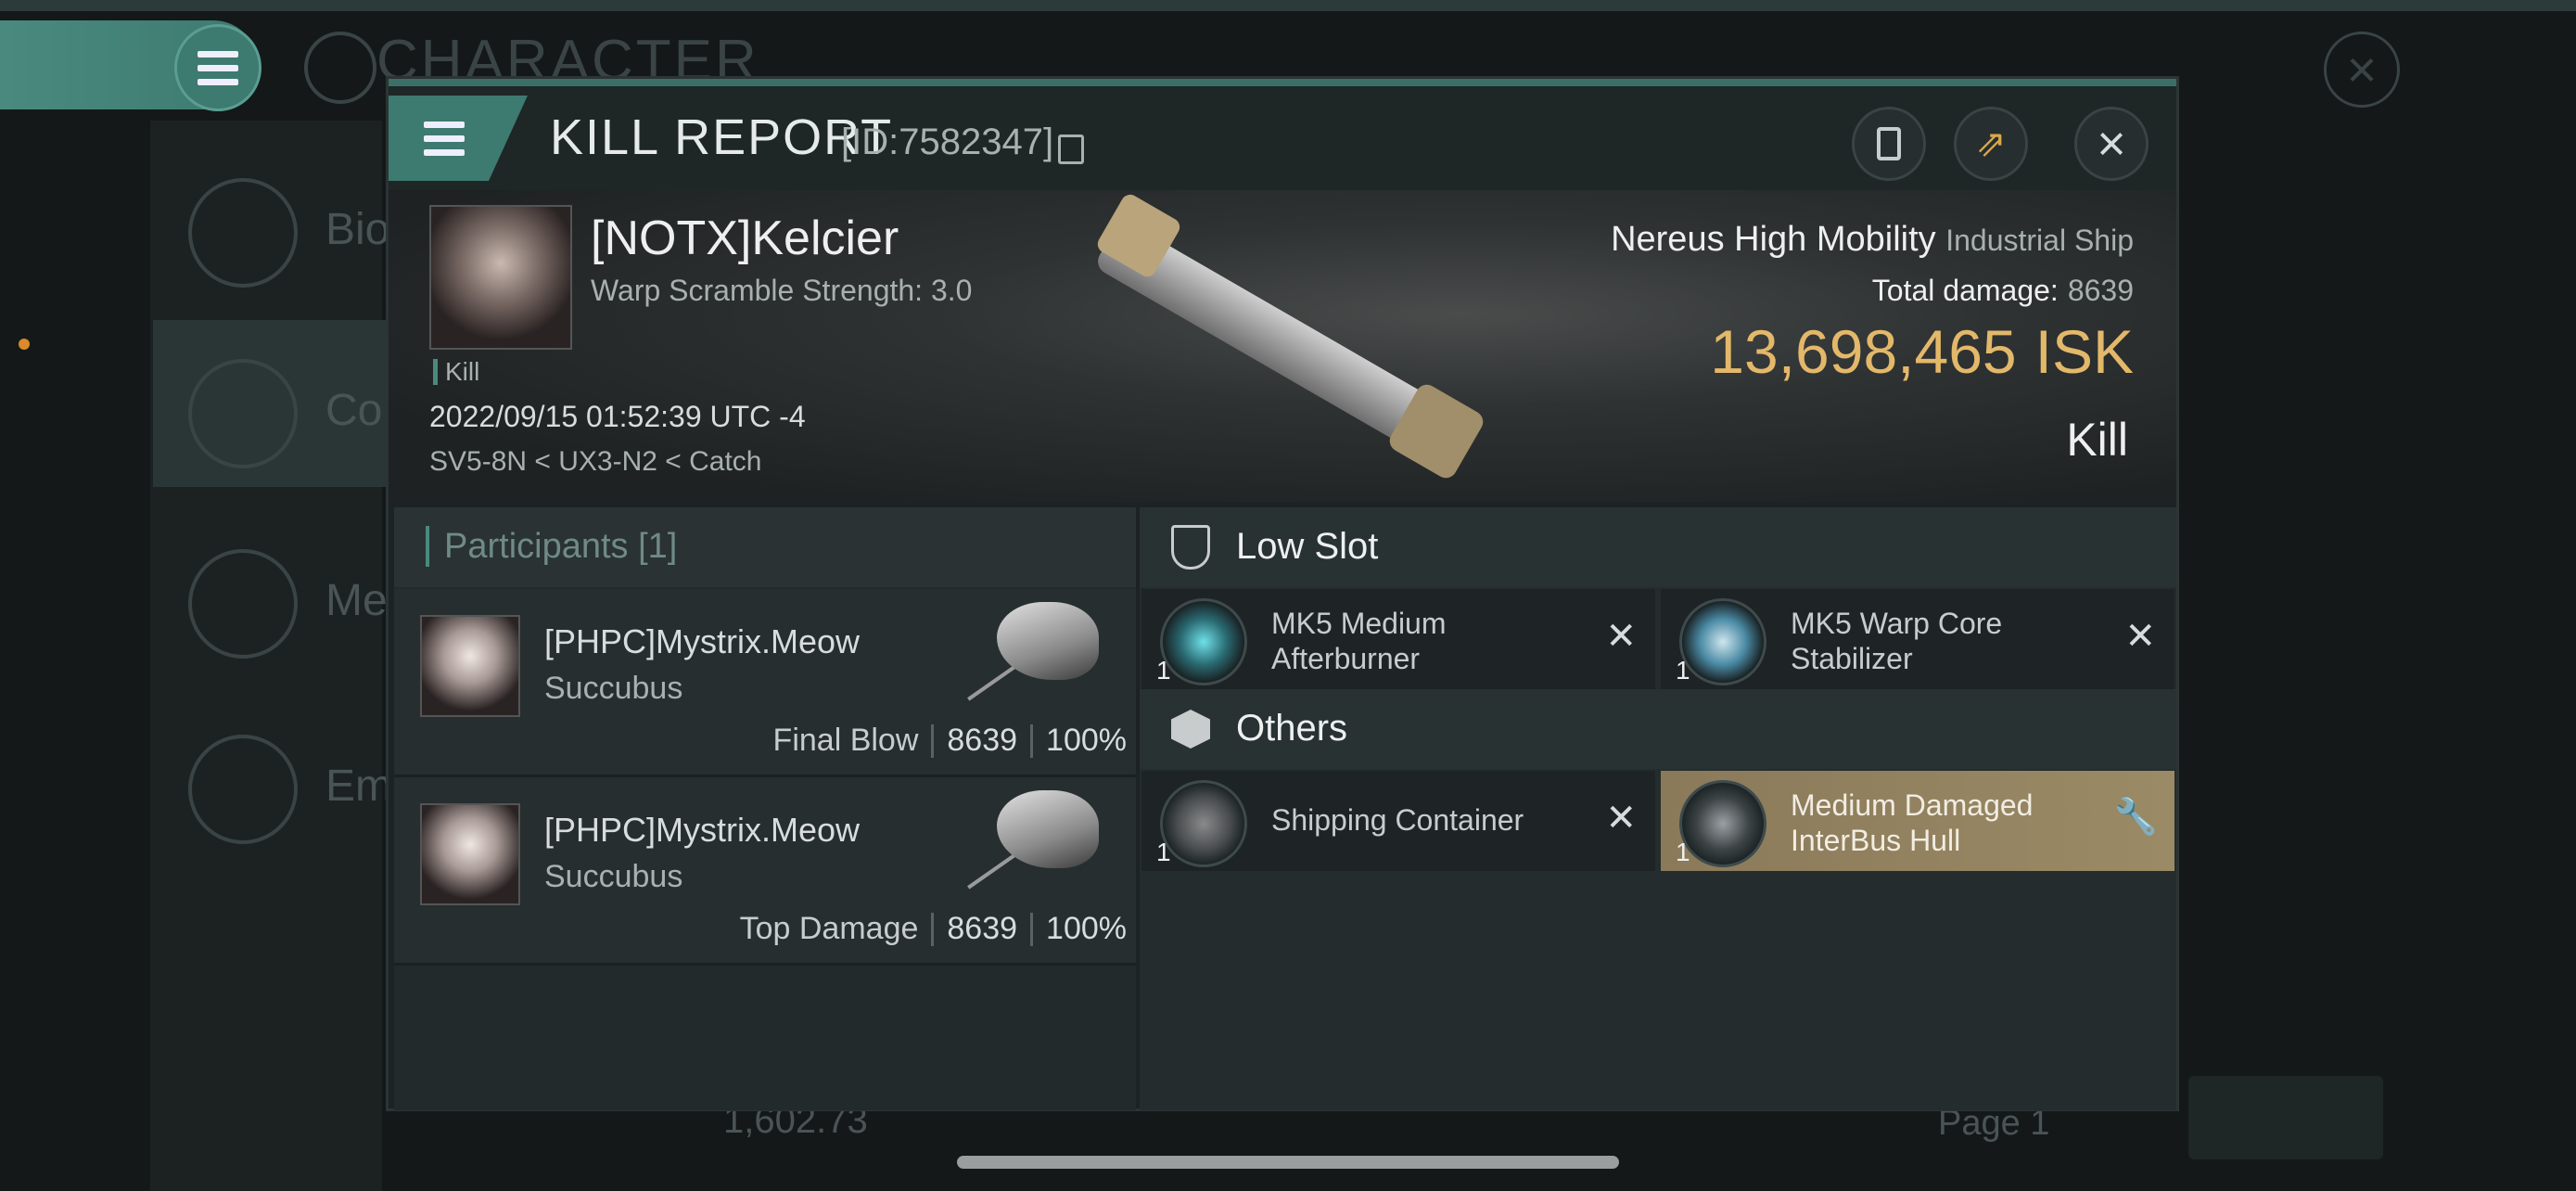 This screenshot has width=2576, height=1191. I want to click on sidebar-item-label: Bio, so click(358, 229).